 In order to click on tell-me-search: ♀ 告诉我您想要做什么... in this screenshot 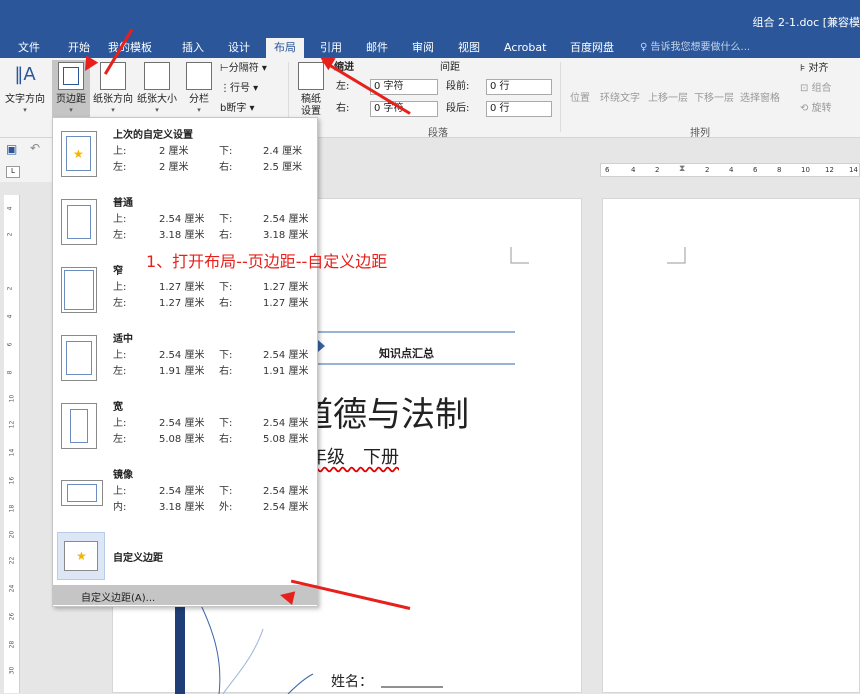, I will do `click(695, 48)`.